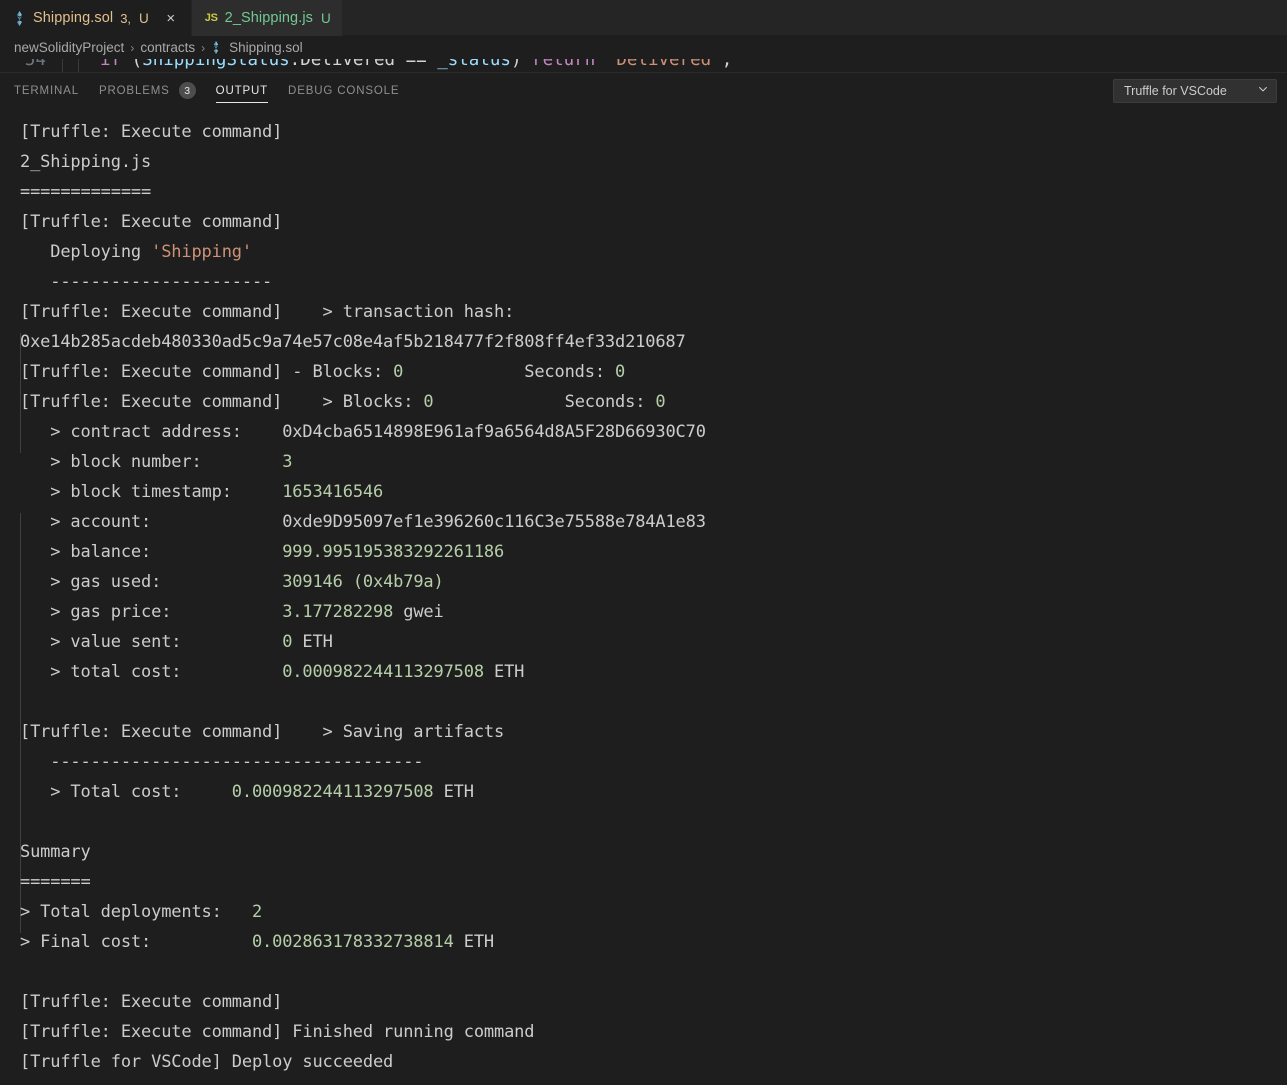 This screenshot has width=1287, height=1085. I want to click on output-segment: [Truffle for VSCode] Deploy succeeded, so click(207, 1062).